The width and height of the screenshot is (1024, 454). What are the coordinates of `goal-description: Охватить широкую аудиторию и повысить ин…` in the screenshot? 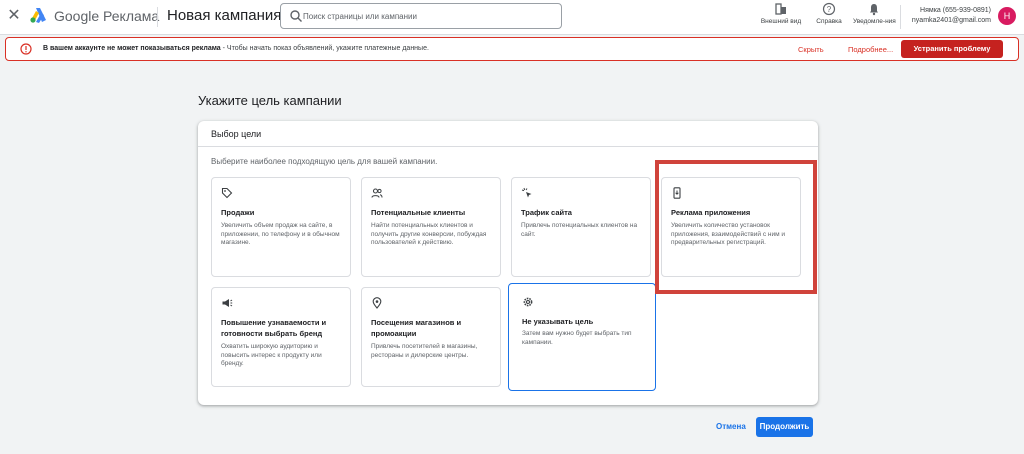 It's located at (271, 355).